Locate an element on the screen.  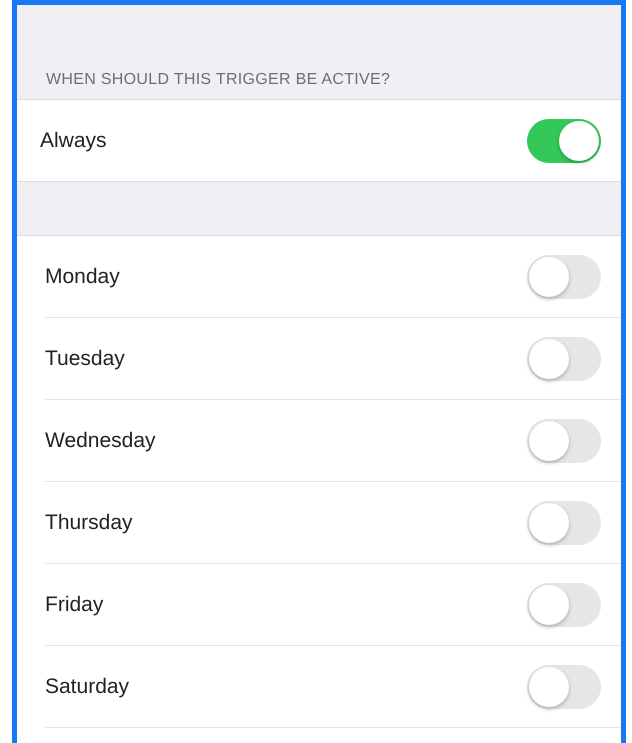
row-label: Saturday is located at coordinates (87, 686).